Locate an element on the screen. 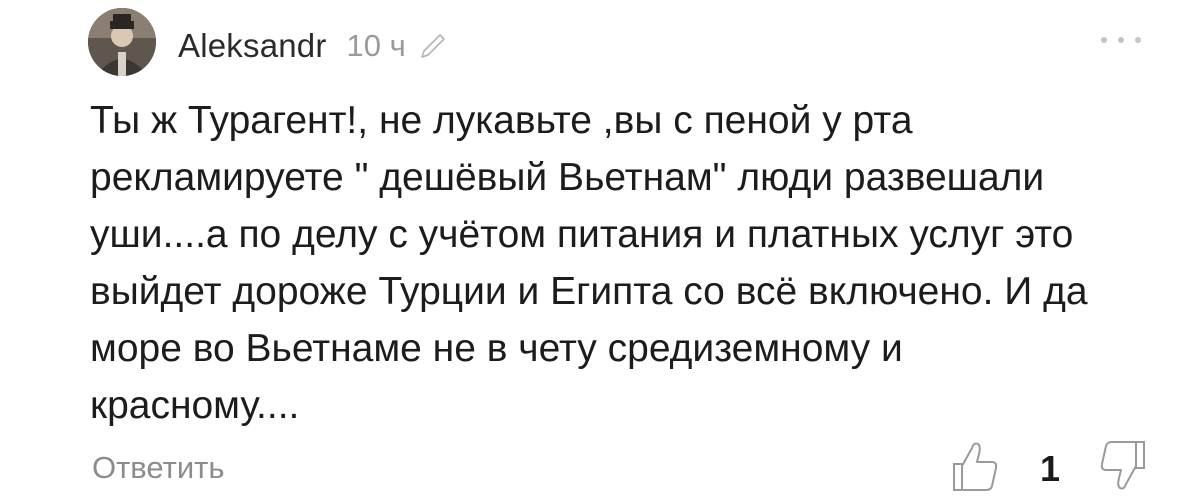 The width and height of the screenshot is (1200, 497). author-name: Aleksandr is located at coordinates (252, 46).